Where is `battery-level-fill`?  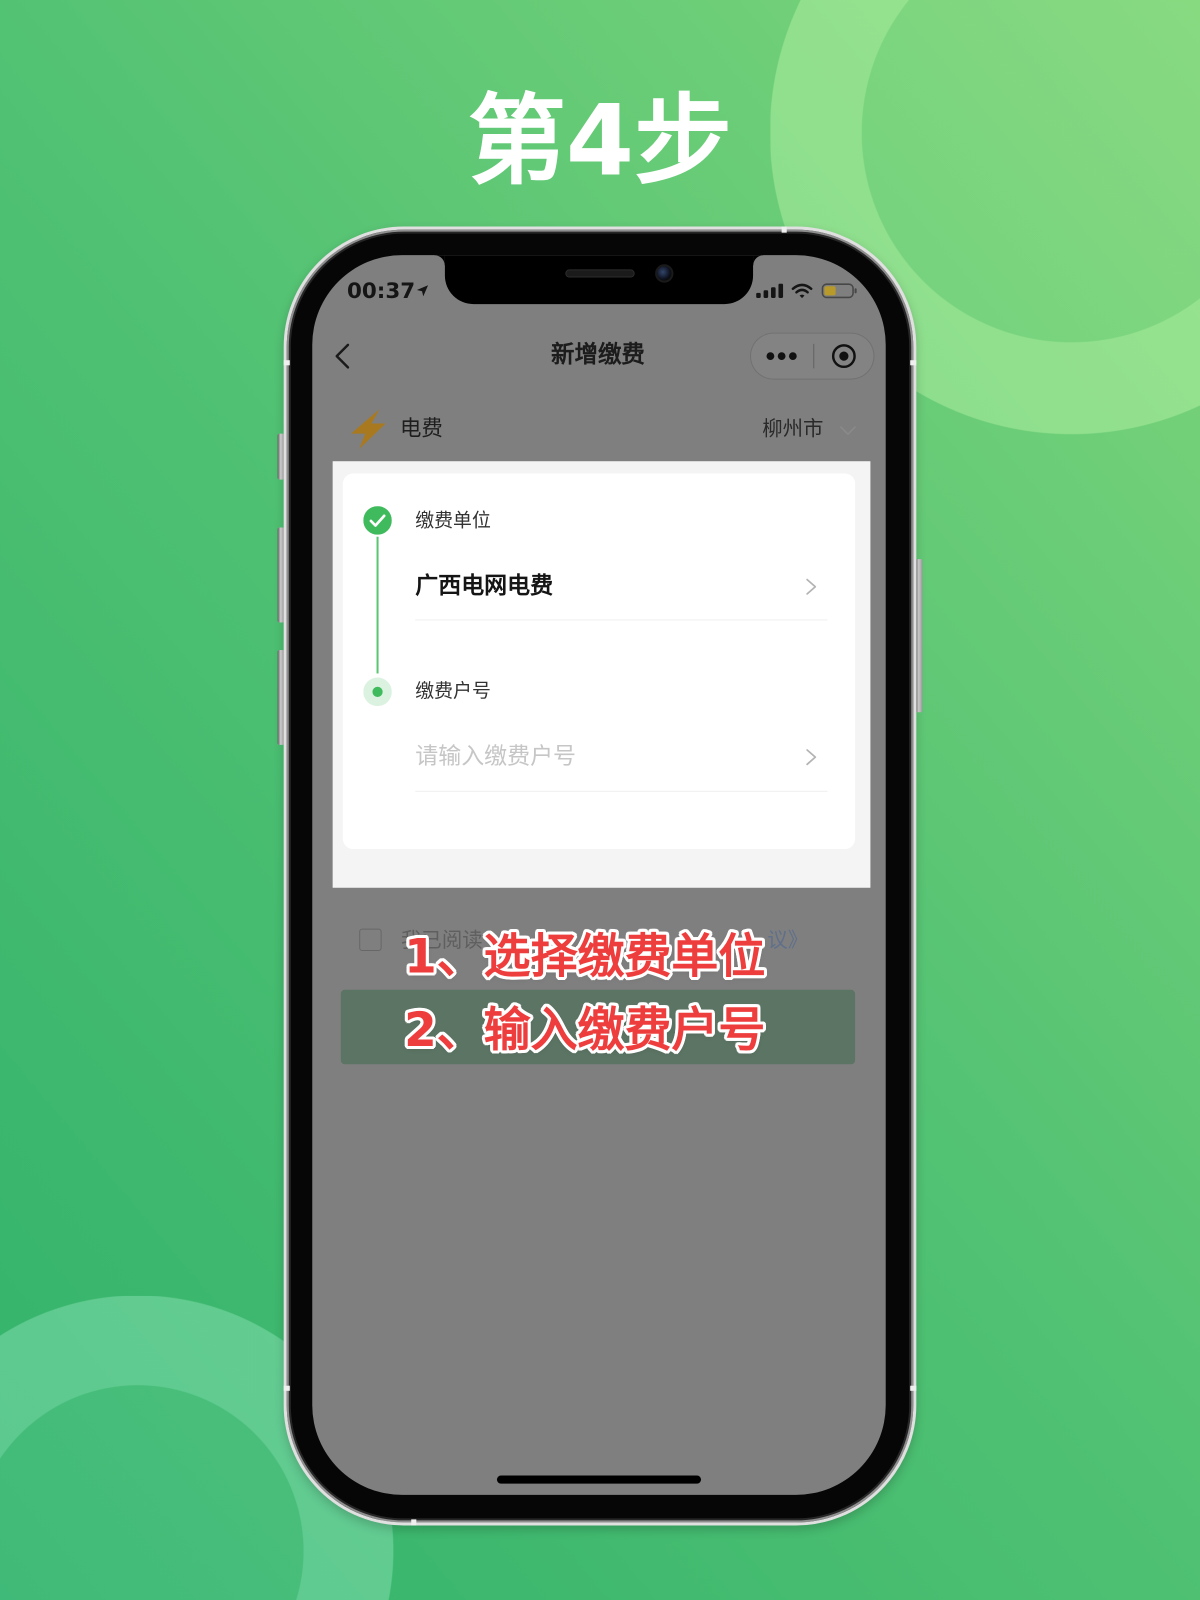
battery-level-fill is located at coordinates (830, 291).